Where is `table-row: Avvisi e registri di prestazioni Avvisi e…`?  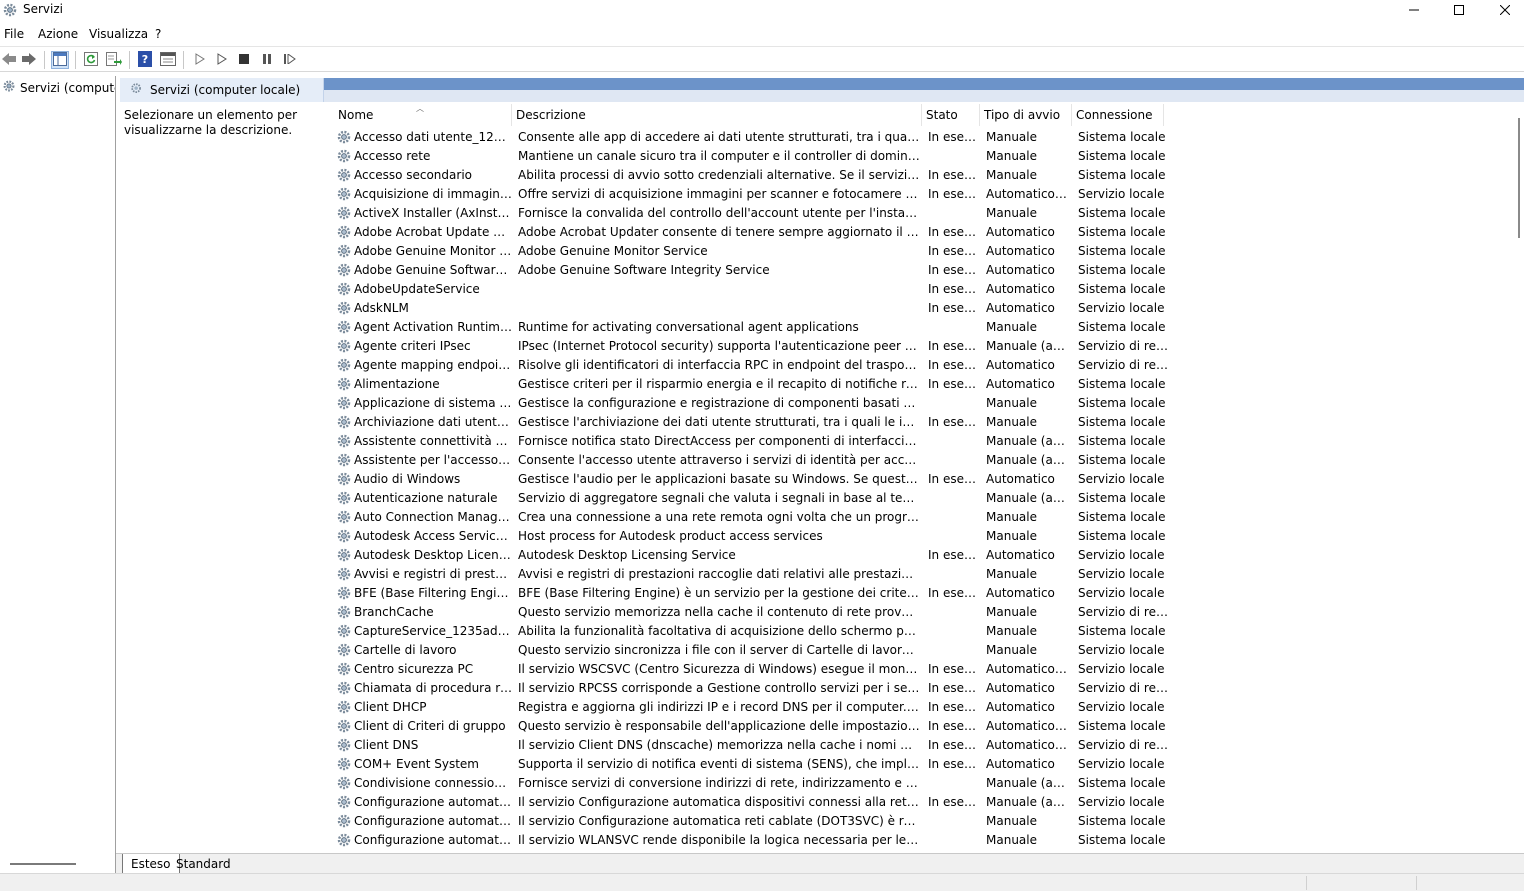
table-row: Avvisi e registri di prestazioni Avvisi e… is located at coordinates (924, 574).